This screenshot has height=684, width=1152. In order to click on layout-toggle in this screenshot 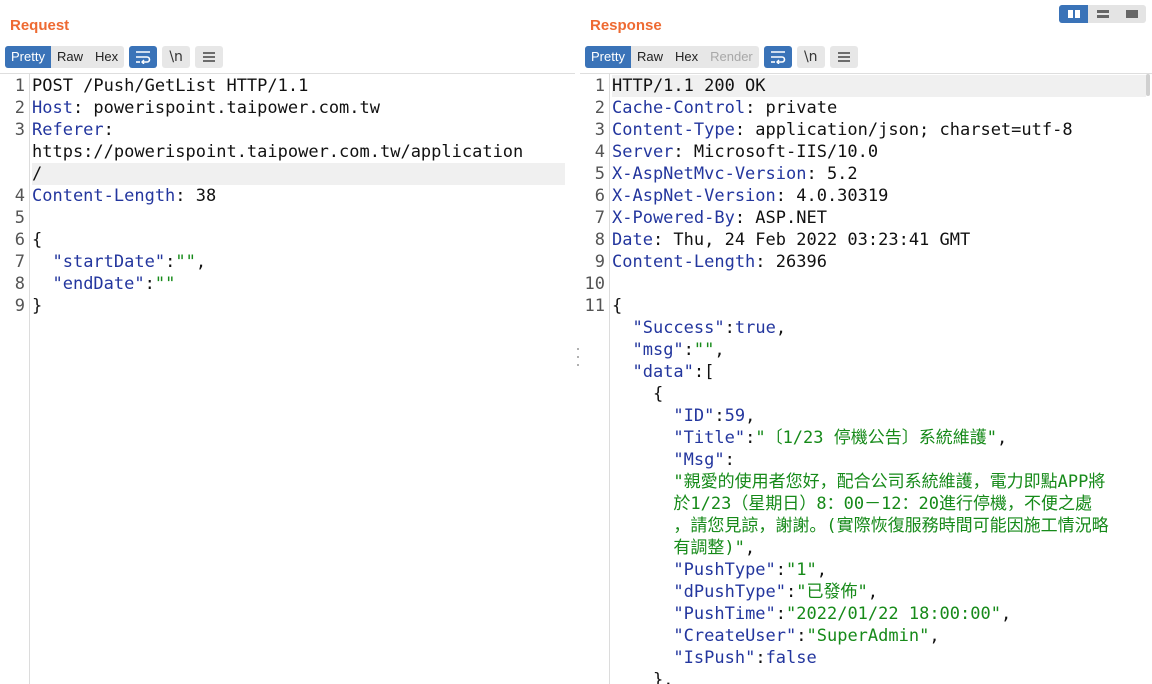, I will do `click(1102, 14)`.